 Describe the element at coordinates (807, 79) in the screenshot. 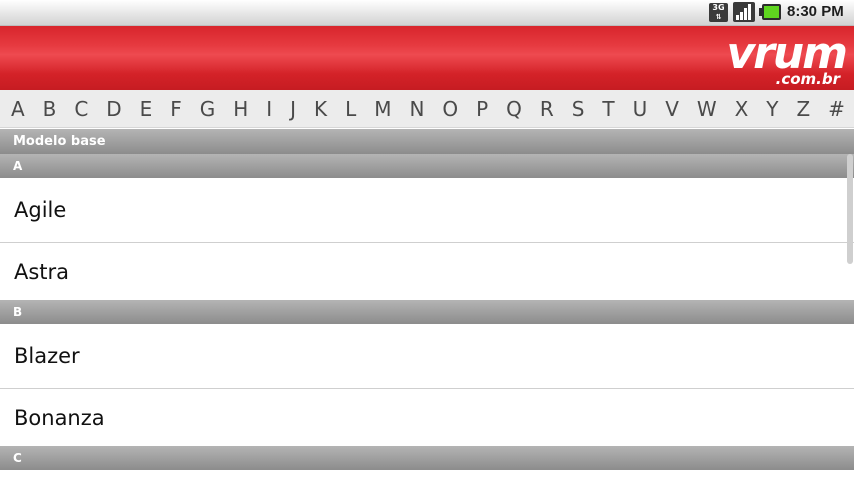

I see `logo-domain: .com.br` at that location.